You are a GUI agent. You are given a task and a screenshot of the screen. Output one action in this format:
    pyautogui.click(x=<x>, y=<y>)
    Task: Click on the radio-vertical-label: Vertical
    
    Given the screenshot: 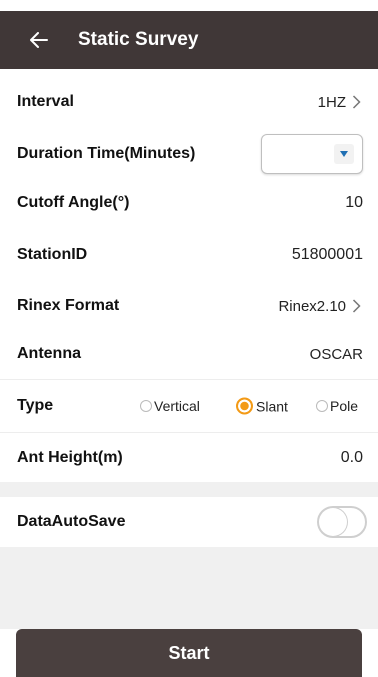 What is the action you would take?
    pyautogui.click(x=177, y=406)
    